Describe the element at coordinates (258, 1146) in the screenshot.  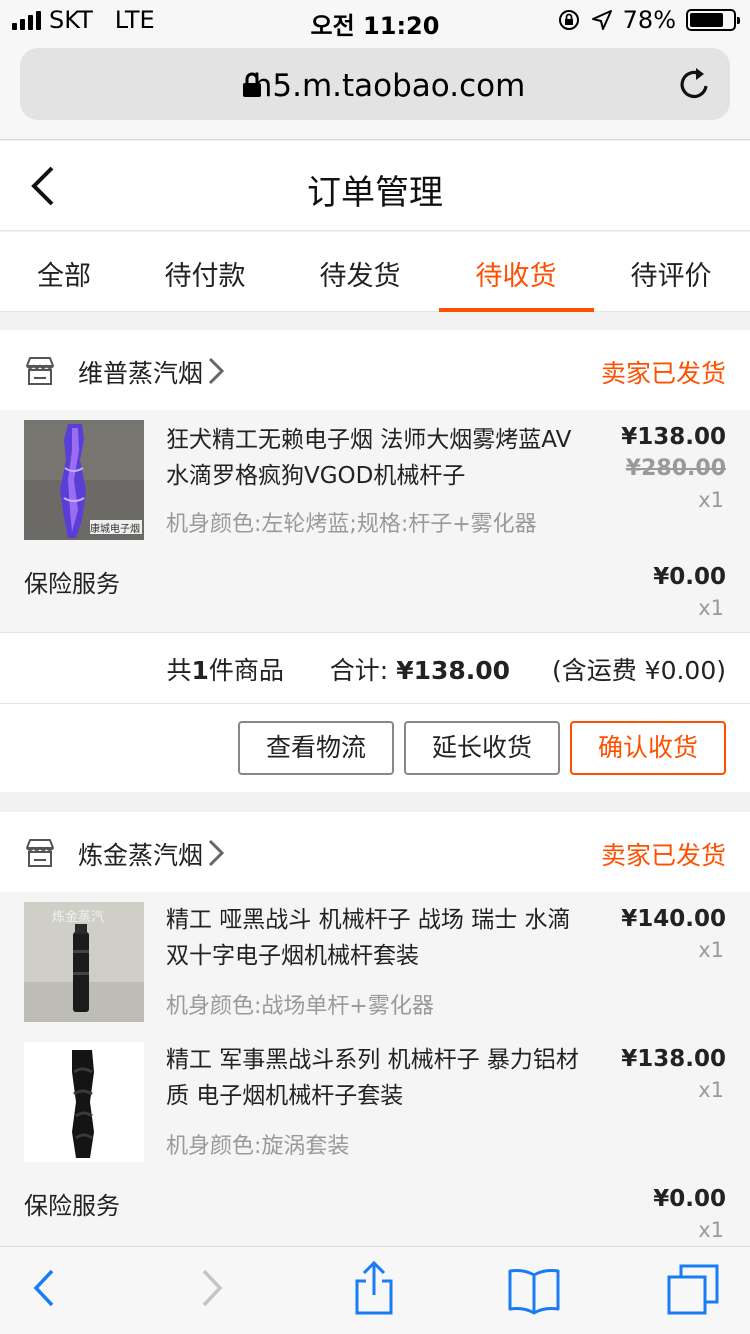
I see `product-sku: 机身颜色:旋涡套装` at that location.